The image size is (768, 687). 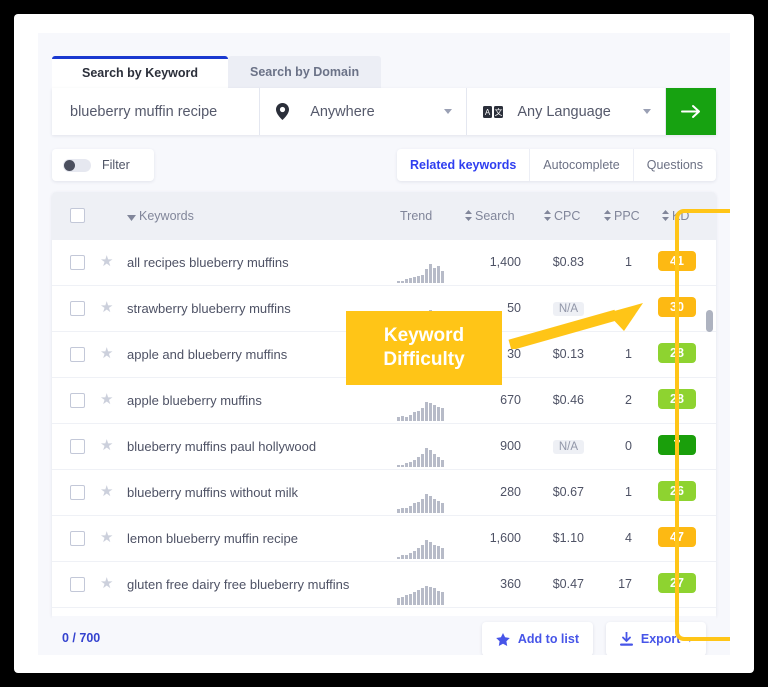 What do you see at coordinates (689, 638) in the screenshot?
I see `chevron-down-icon: ▾` at bounding box center [689, 638].